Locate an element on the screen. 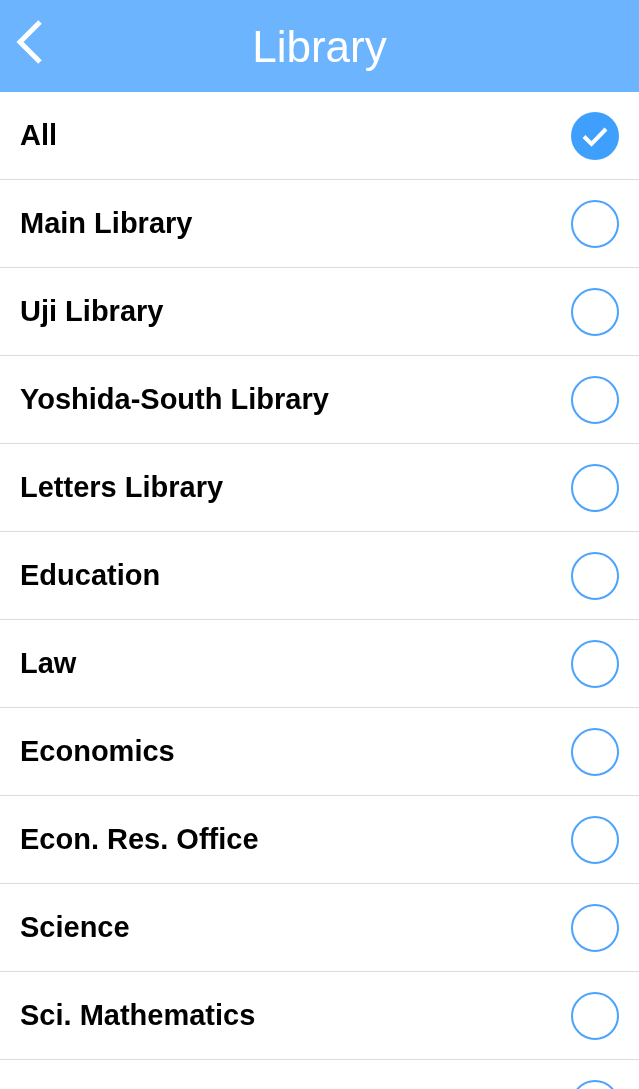  library-option: Science is located at coordinates (319, 928).